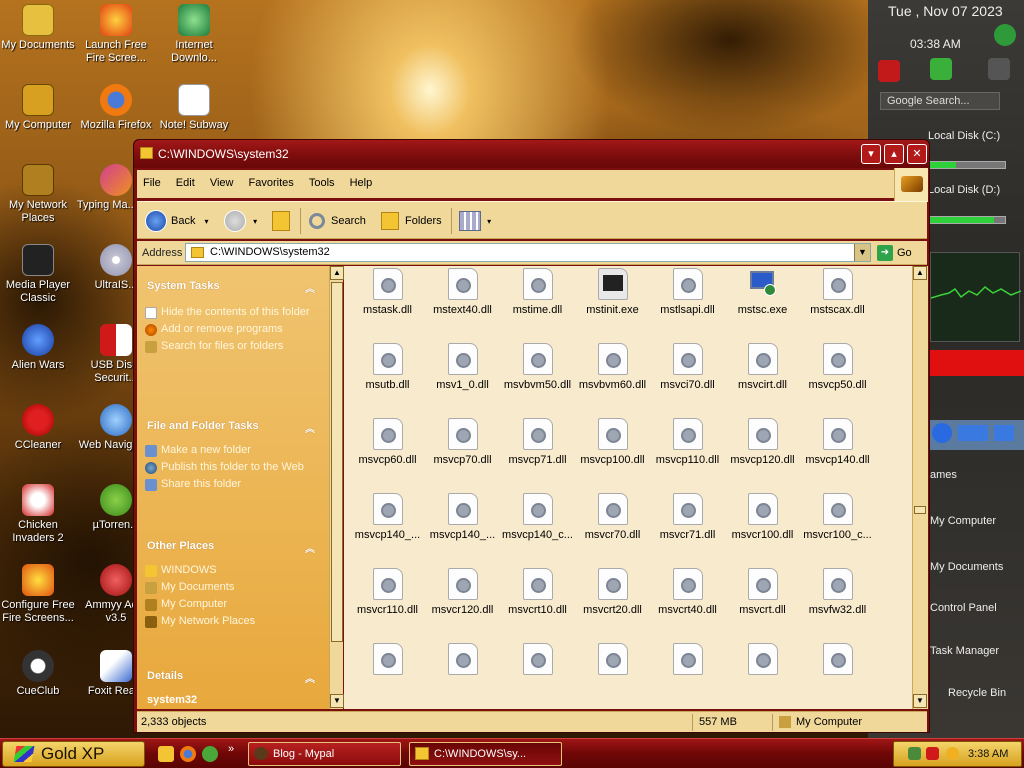 The width and height of the screenshot is (1024, 768). I want to click on file-item: msvcr71.dll, so click(687, 528).